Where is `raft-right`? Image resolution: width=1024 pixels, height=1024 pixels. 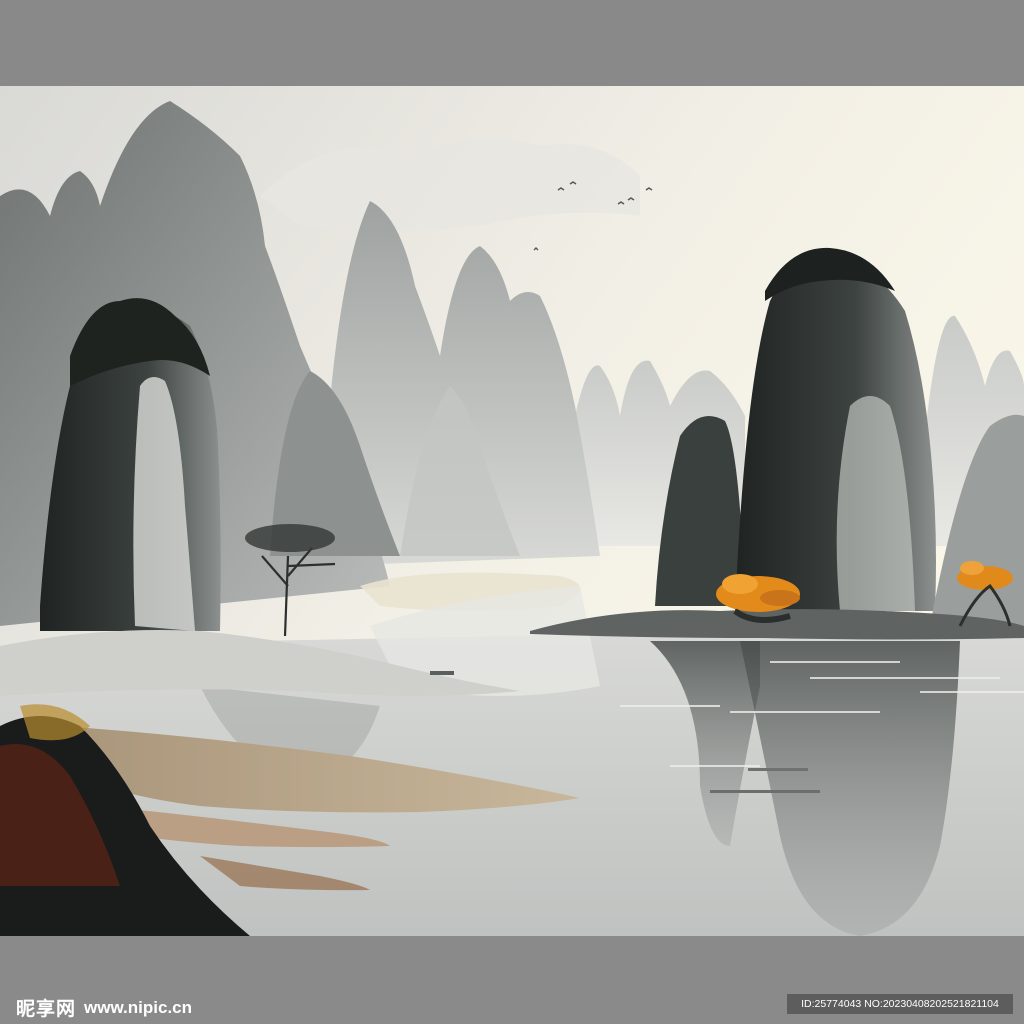 raft-right is located at coordinates (765, 791).